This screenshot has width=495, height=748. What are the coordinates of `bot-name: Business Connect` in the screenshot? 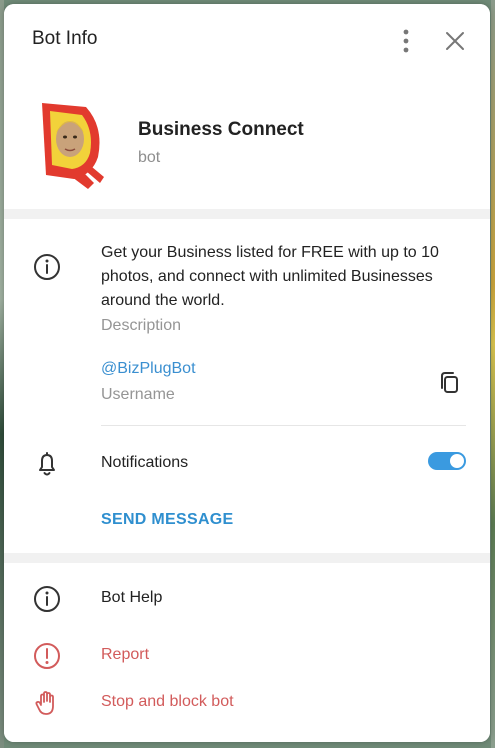 It's located at (221, 129).